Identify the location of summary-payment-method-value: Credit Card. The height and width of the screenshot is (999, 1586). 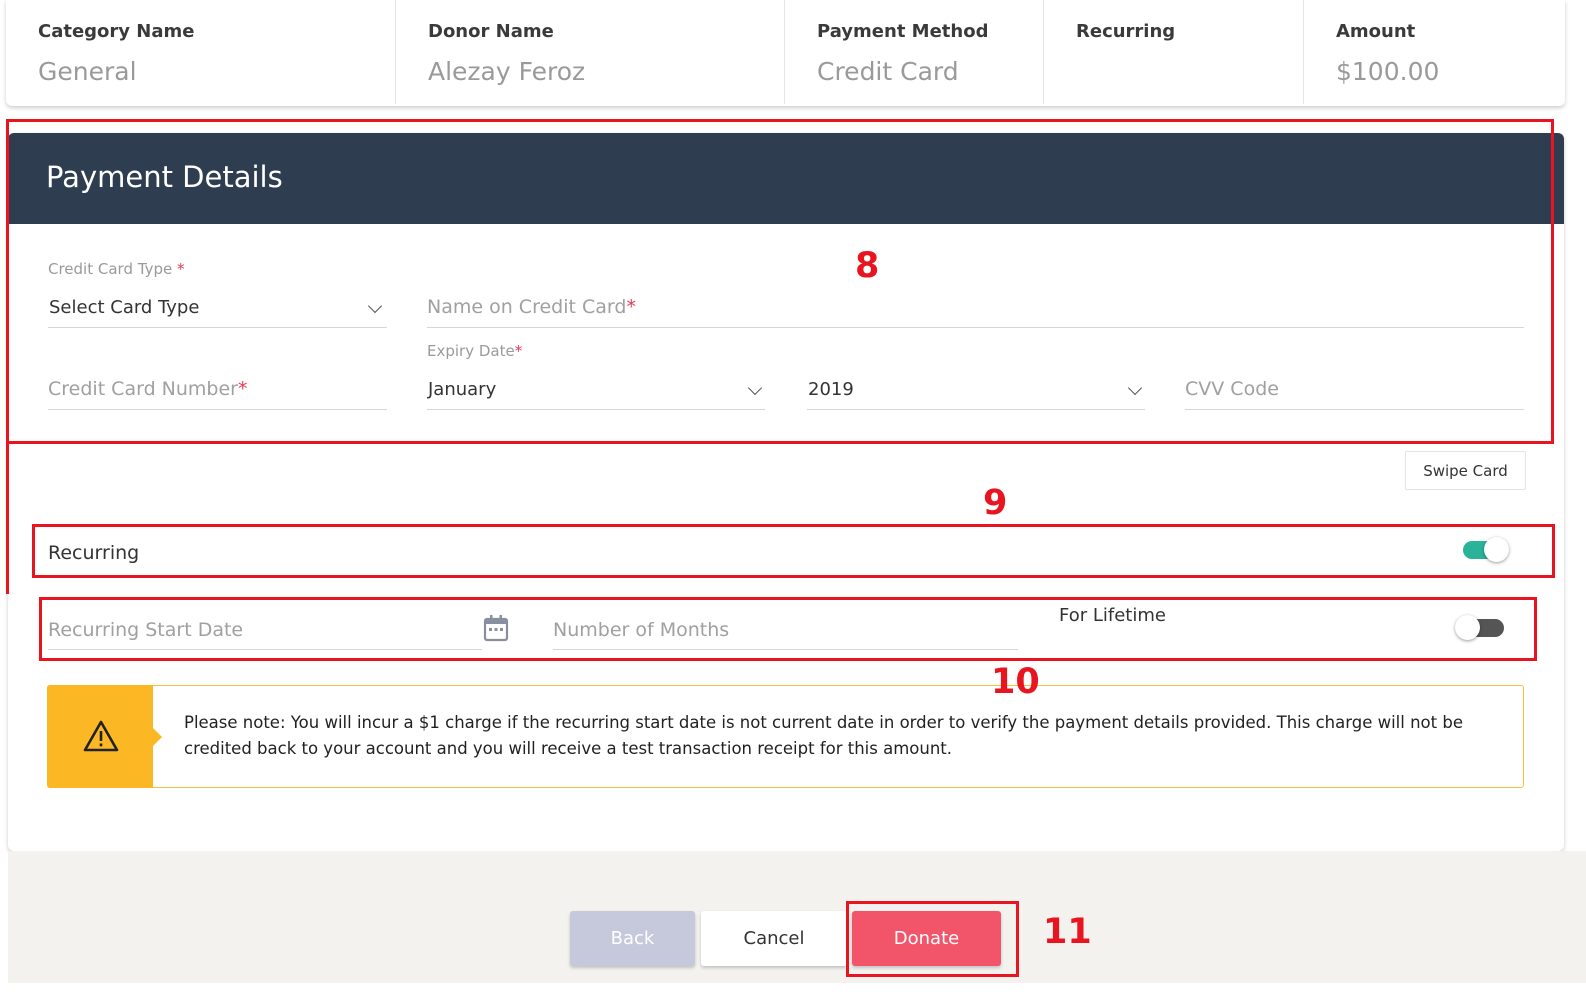
(888, 71).